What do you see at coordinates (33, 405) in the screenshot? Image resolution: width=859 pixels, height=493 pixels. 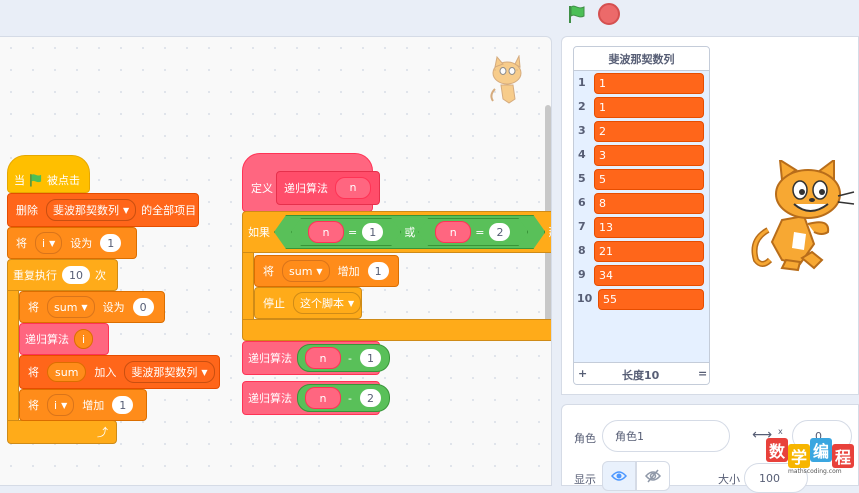 I see `change-label: 将` at bounding box center [33, 405].